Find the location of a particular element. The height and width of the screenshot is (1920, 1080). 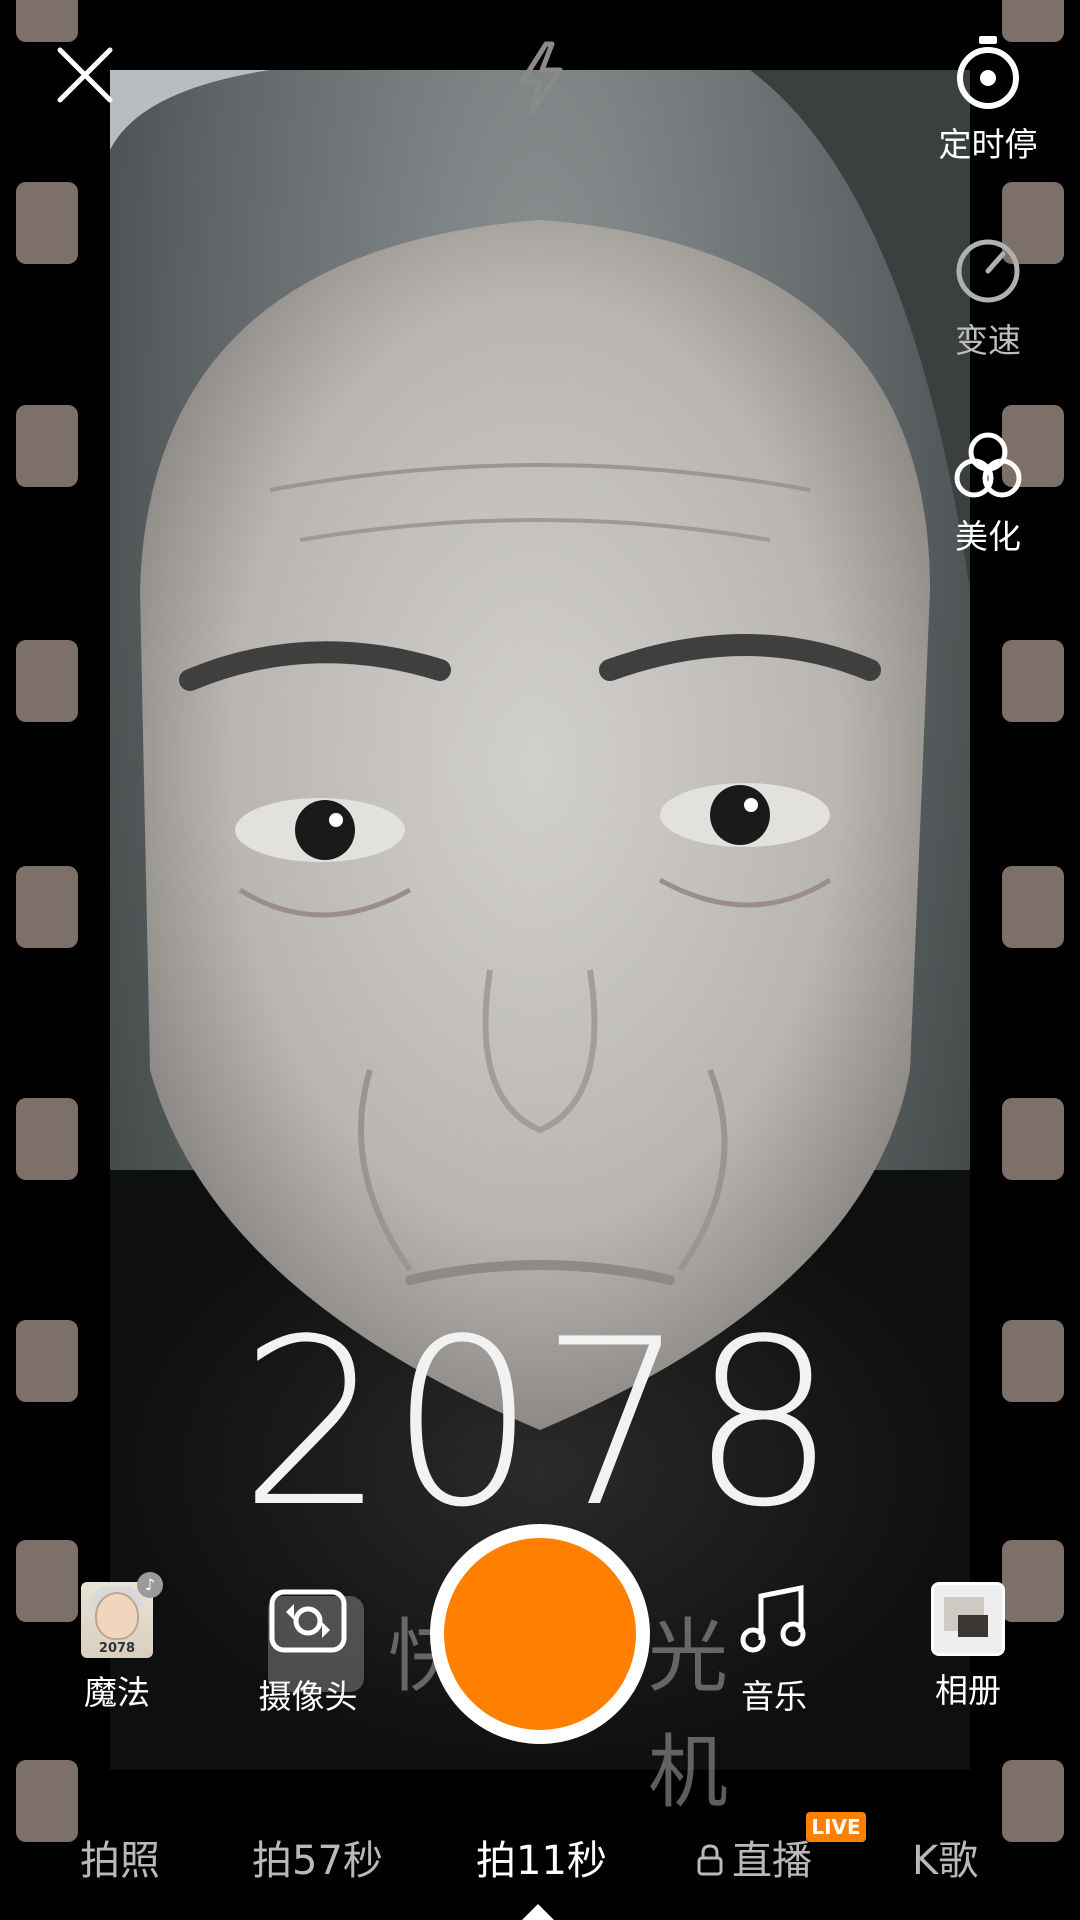

capture-mode-tabs: 拍照 拍57秒 拍11秒 直播 K歌 is located at coordinates (540, 1855).